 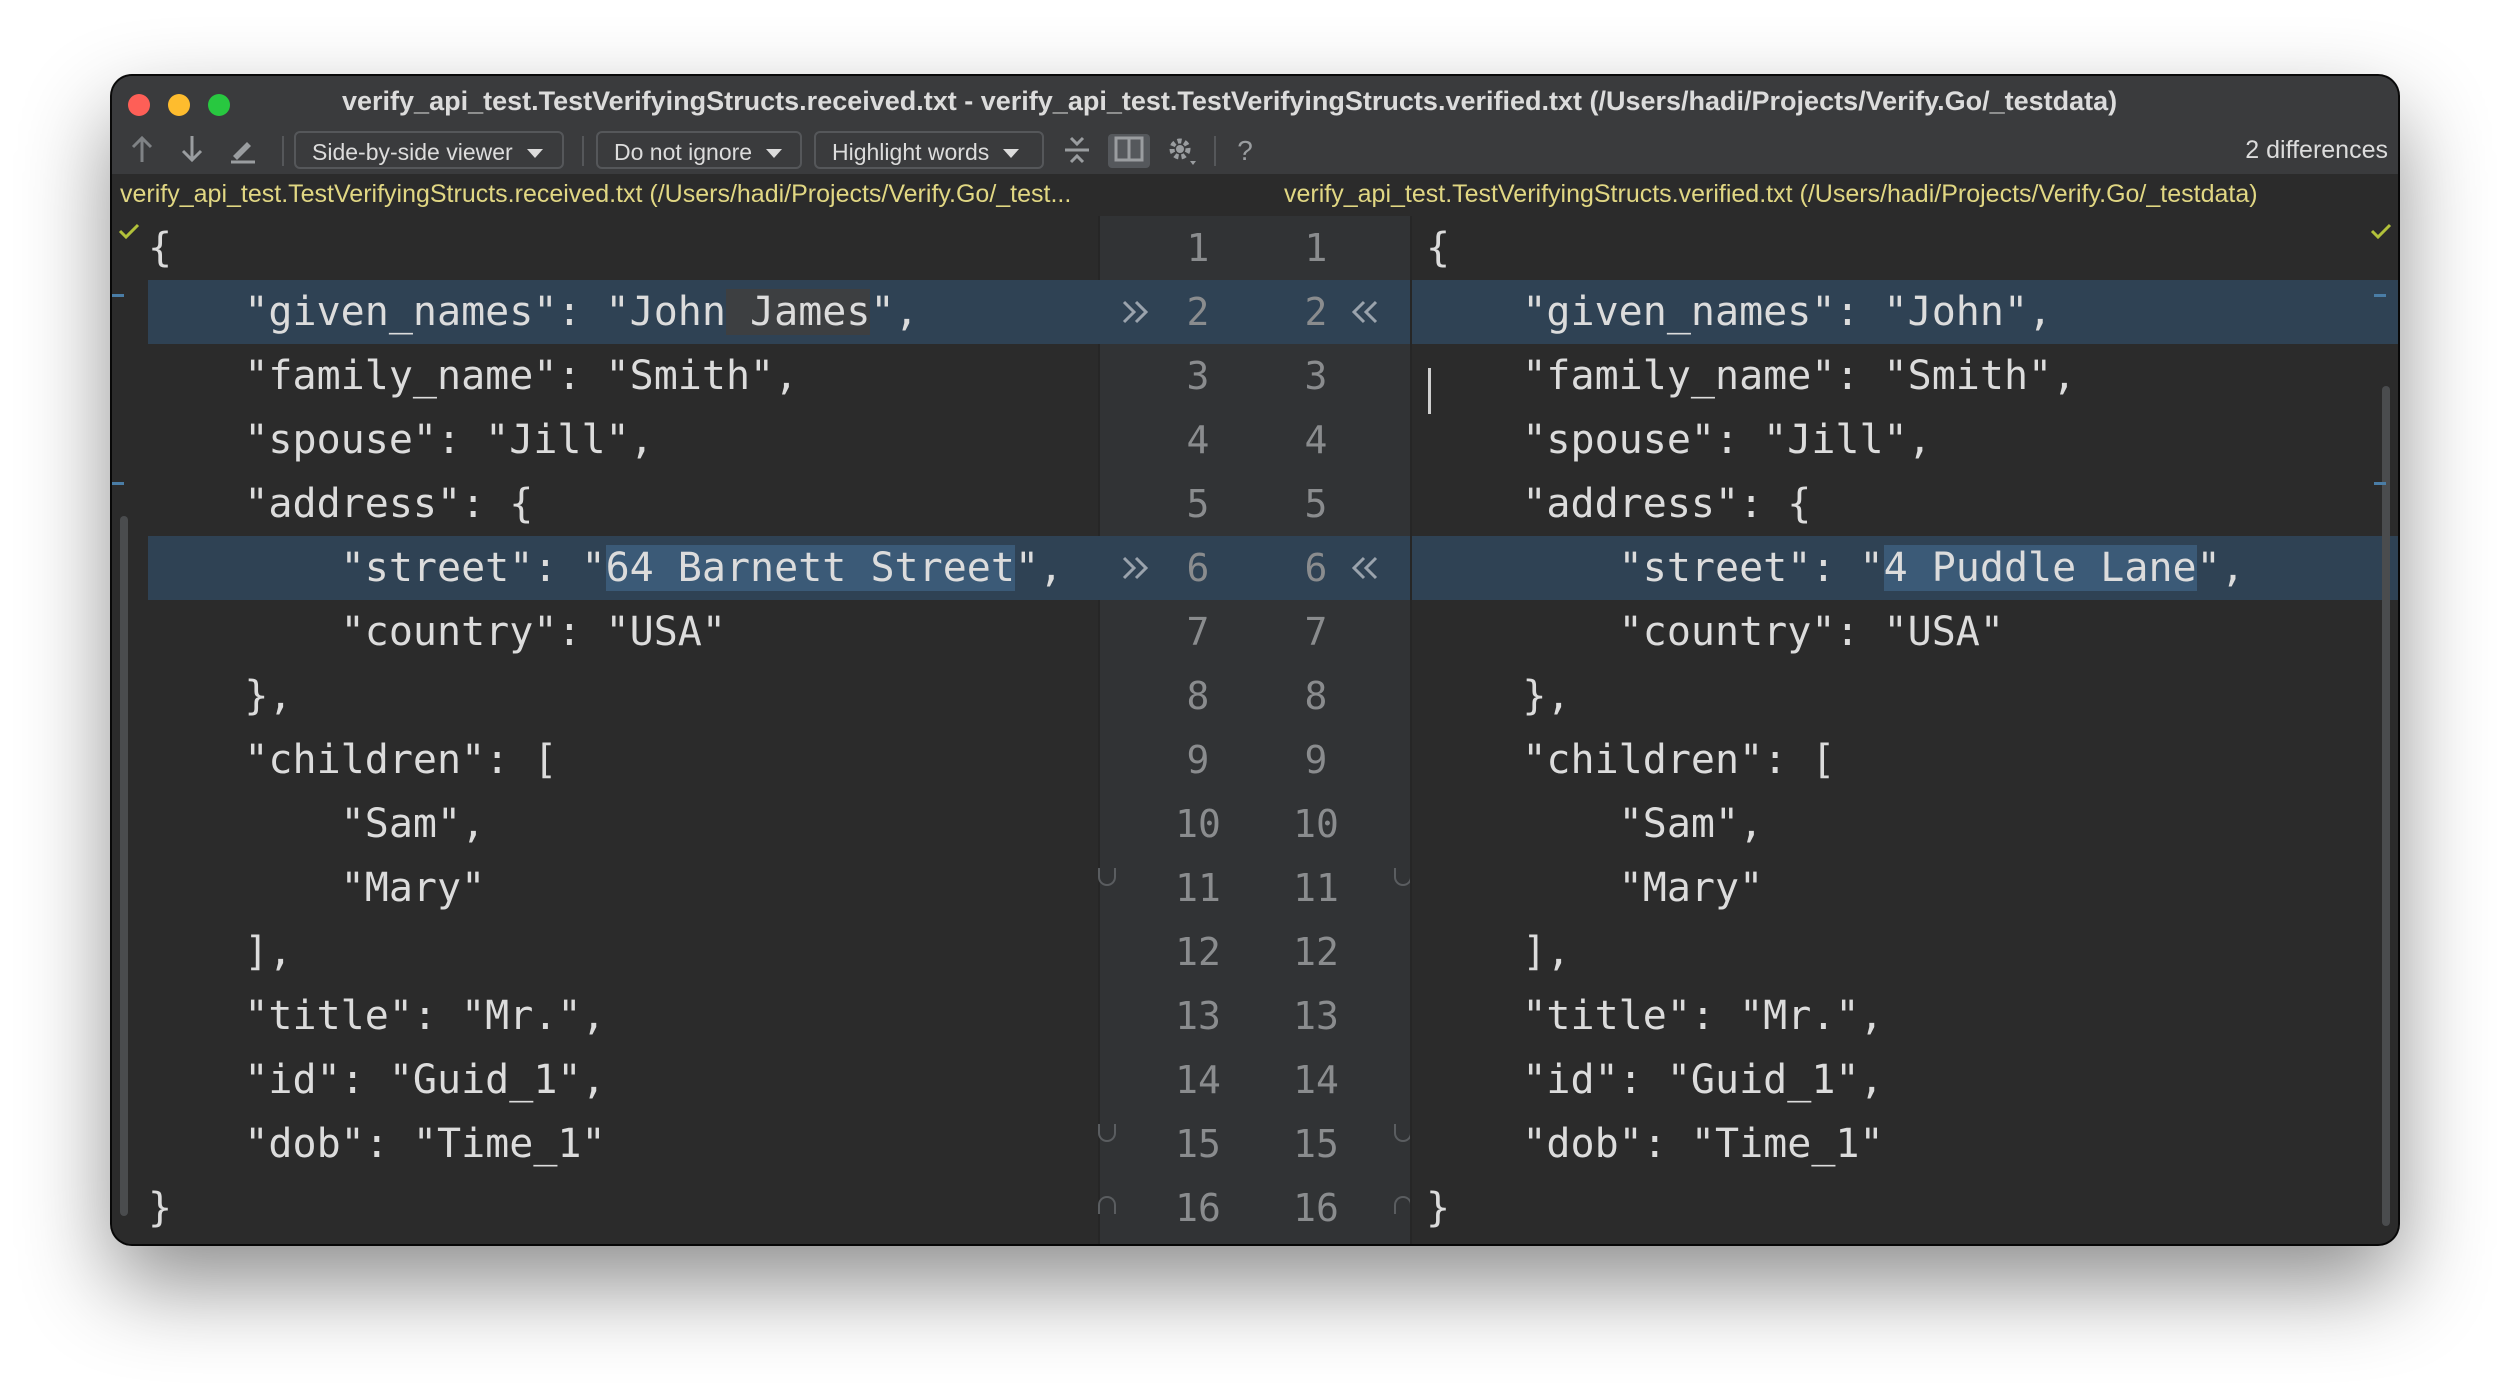 What do you see at coordinates (1316, 248) in the screenshot?
I see `right-line-number: 1` at bounding box center [1316, 248].